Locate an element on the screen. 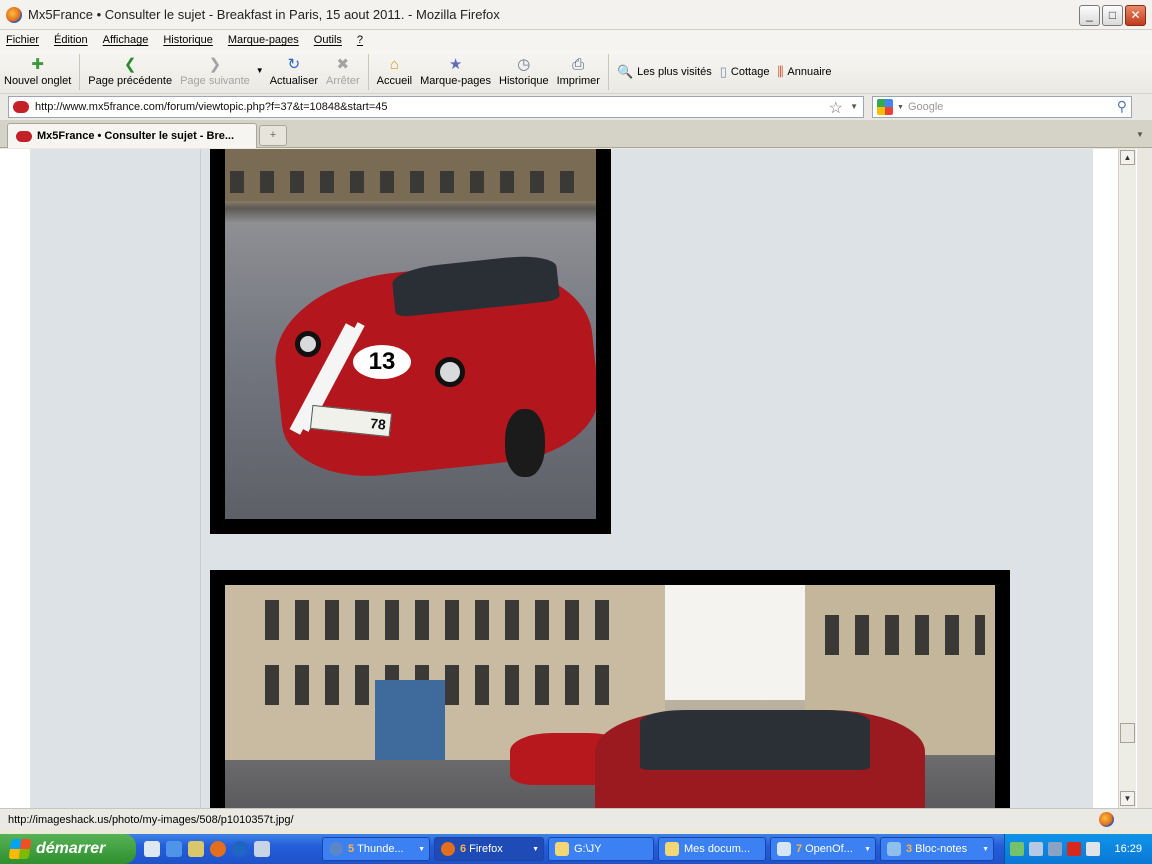 This screenshot has height=864, width=1152. start-button: démarrer is located at coordinates (68, 849).